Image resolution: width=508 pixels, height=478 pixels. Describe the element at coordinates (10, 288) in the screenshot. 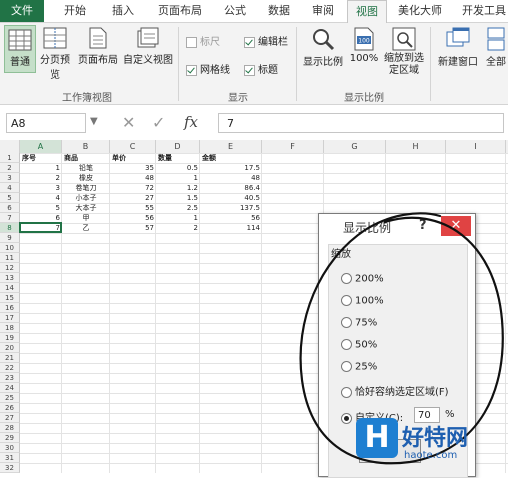

I see `row-header-14: 14` at that location.